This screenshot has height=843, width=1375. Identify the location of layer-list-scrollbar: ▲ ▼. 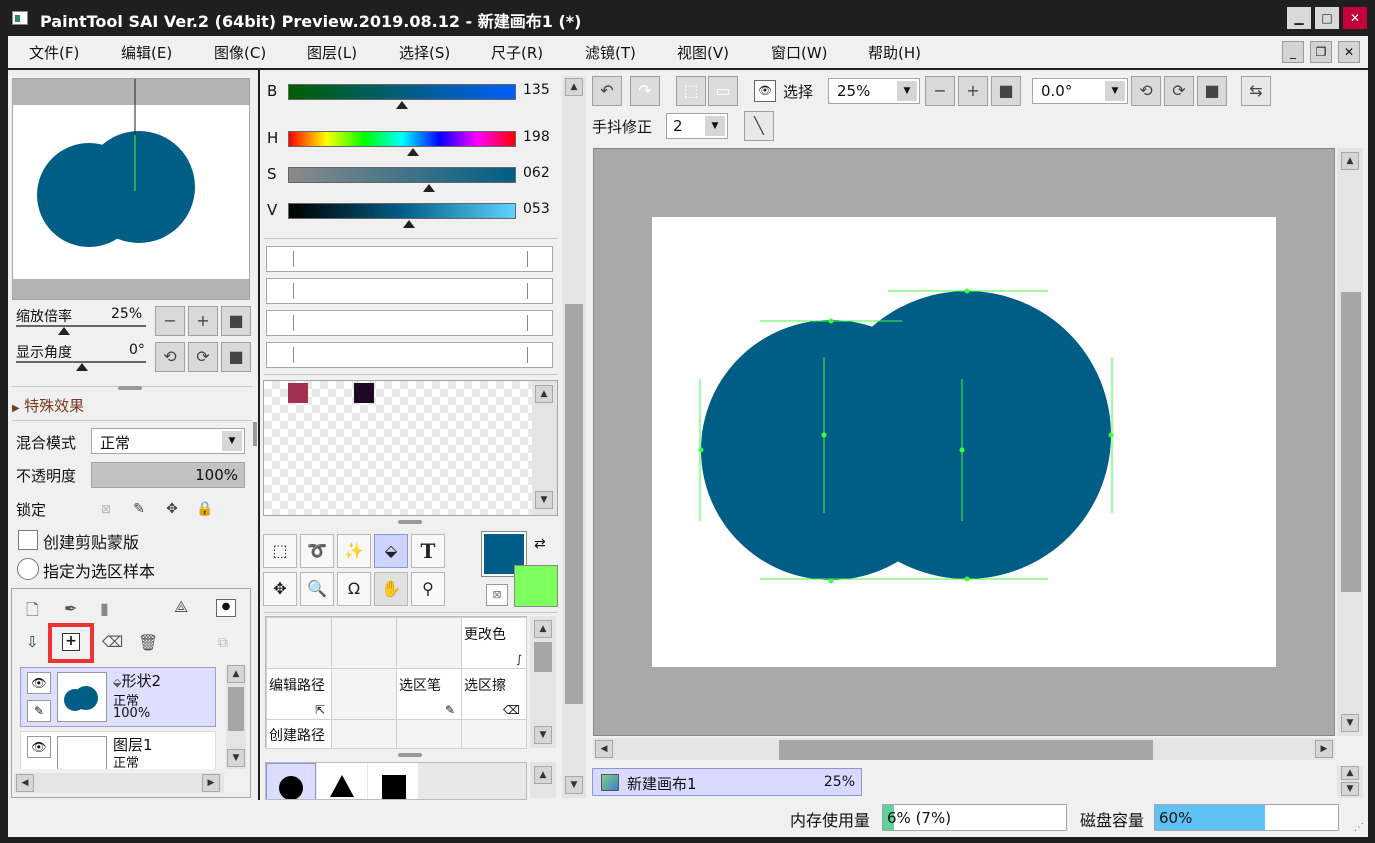
(236, 717).